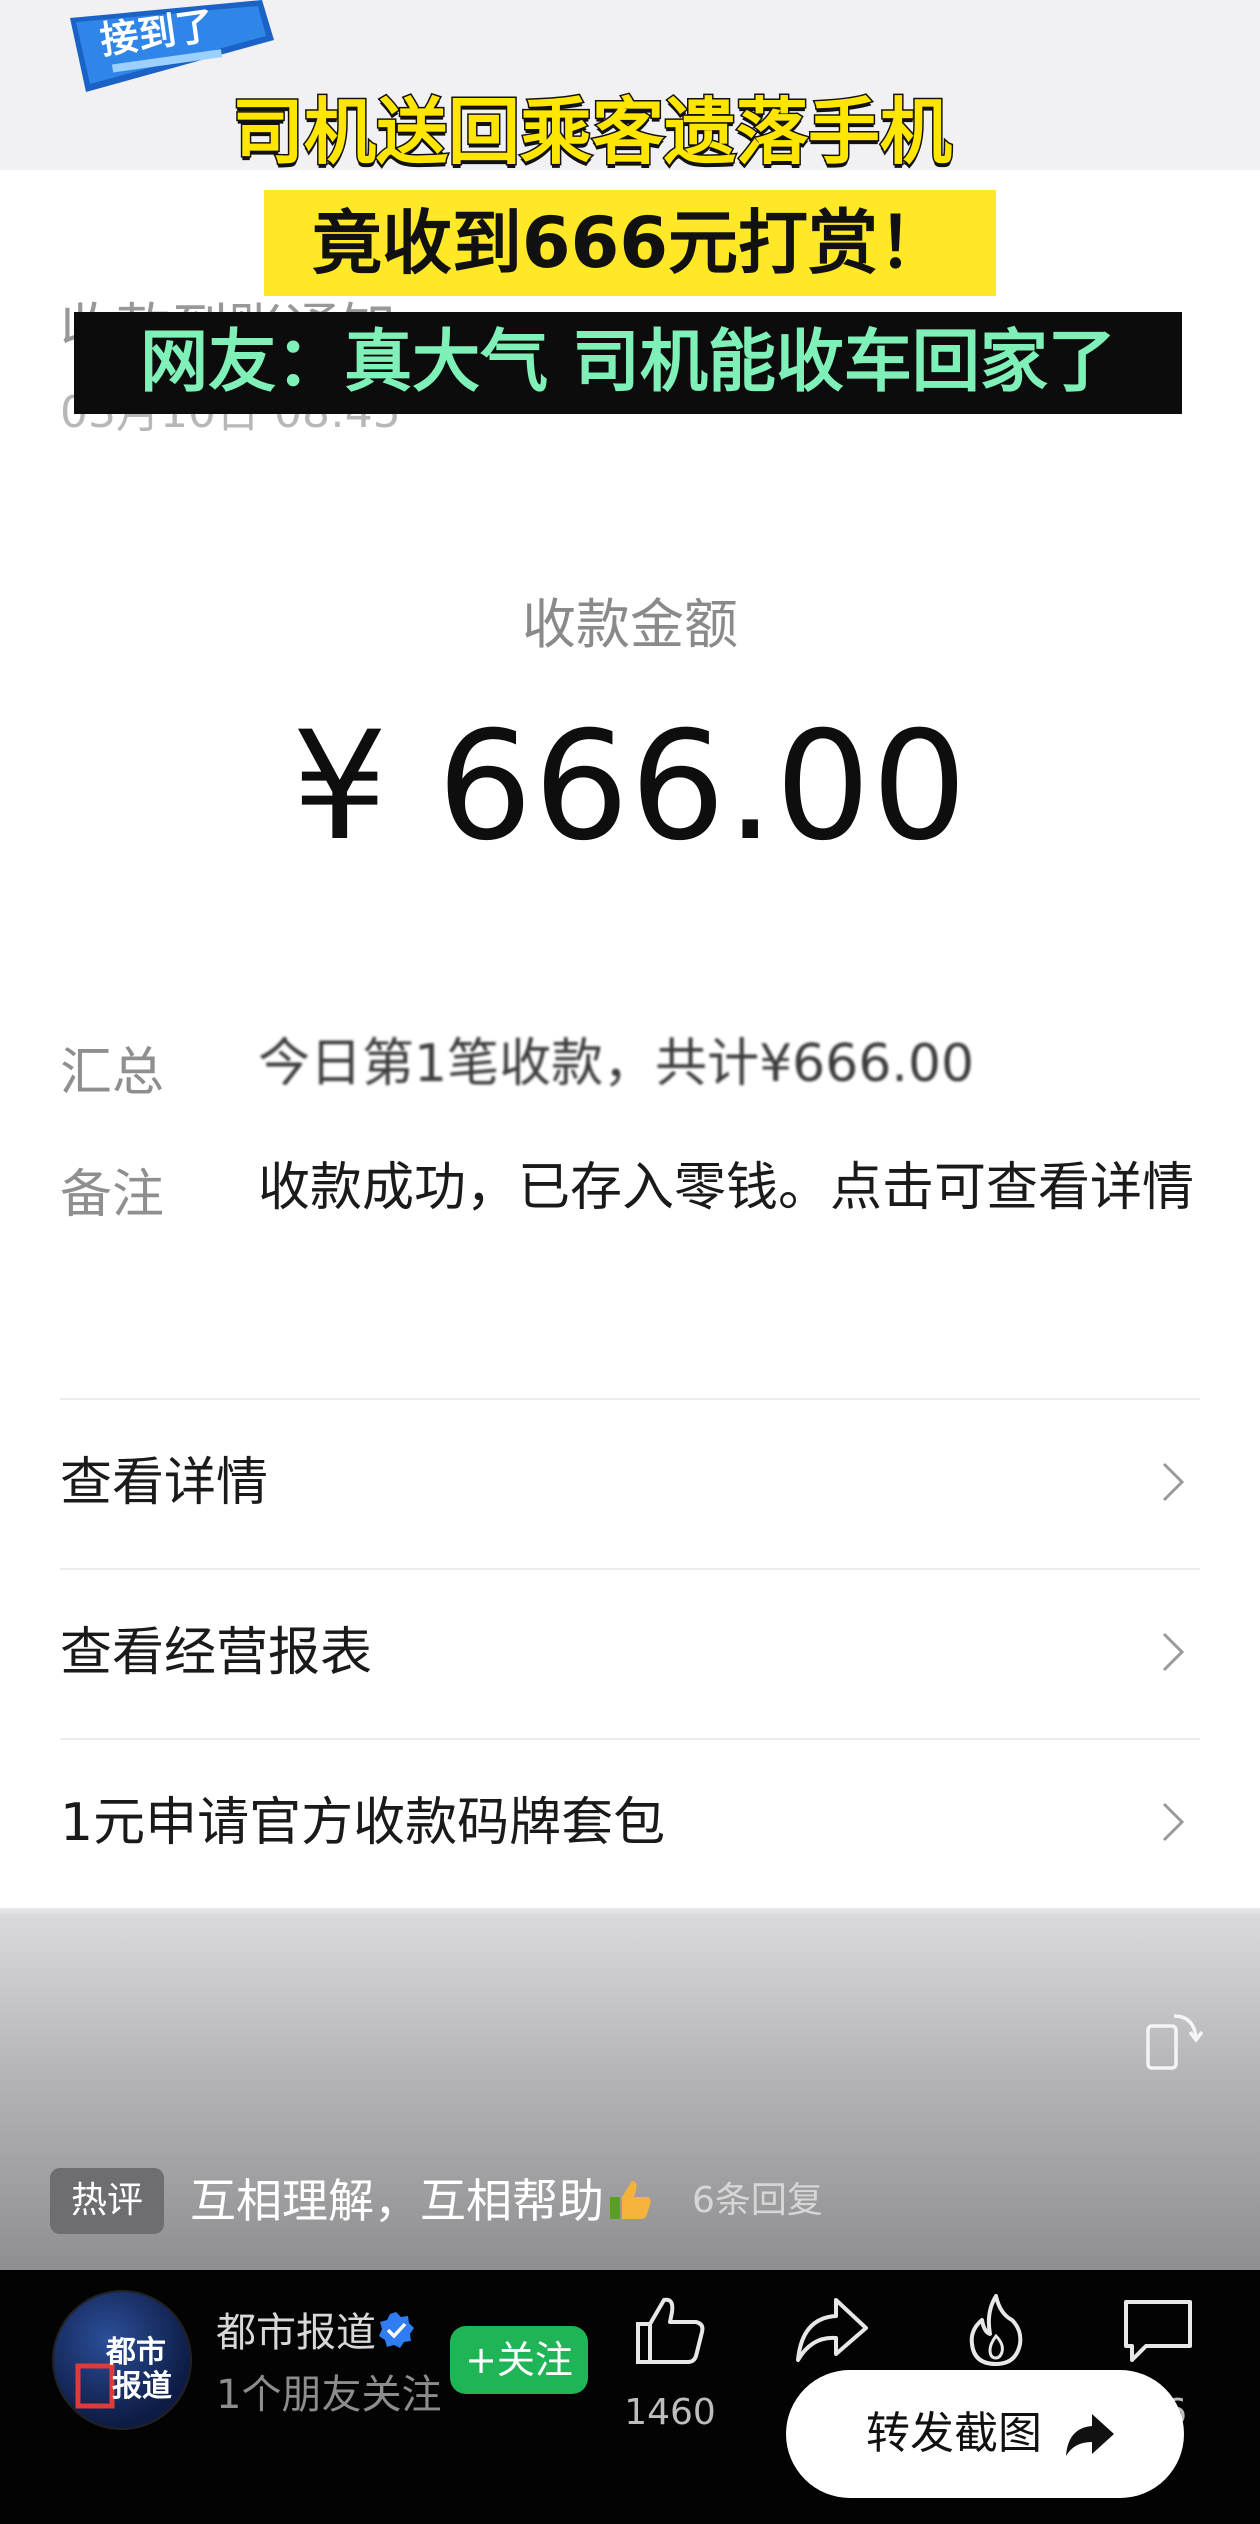  What do you see at coordinates (670, 2412) in the screenshot?
I see `like-count: 1460` at bounding box center [670, 2412].